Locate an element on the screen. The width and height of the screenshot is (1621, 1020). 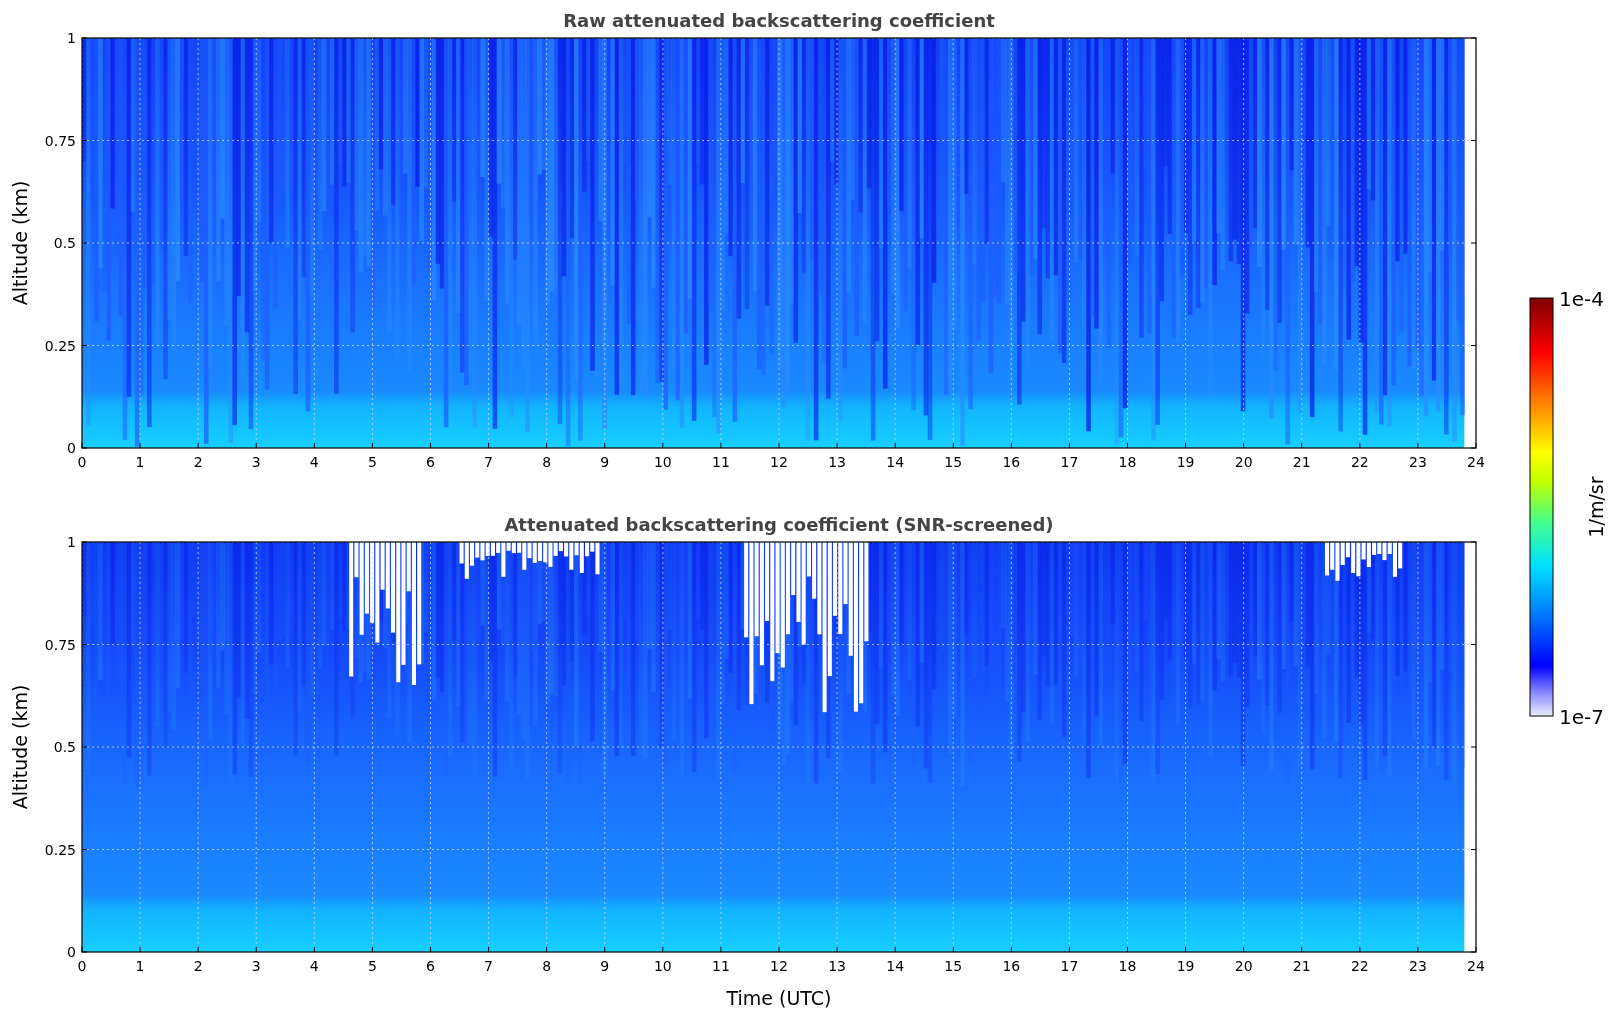
colorbar-tick-label: 1e-4 is located at coordinates (1581, 299).